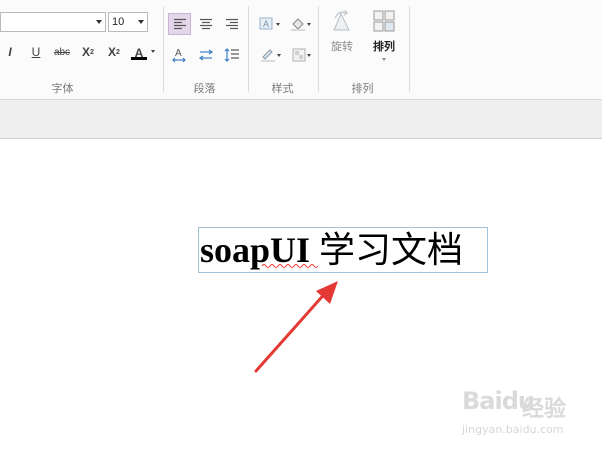  I want to click on shadow-effect-button, so click(299, 55).